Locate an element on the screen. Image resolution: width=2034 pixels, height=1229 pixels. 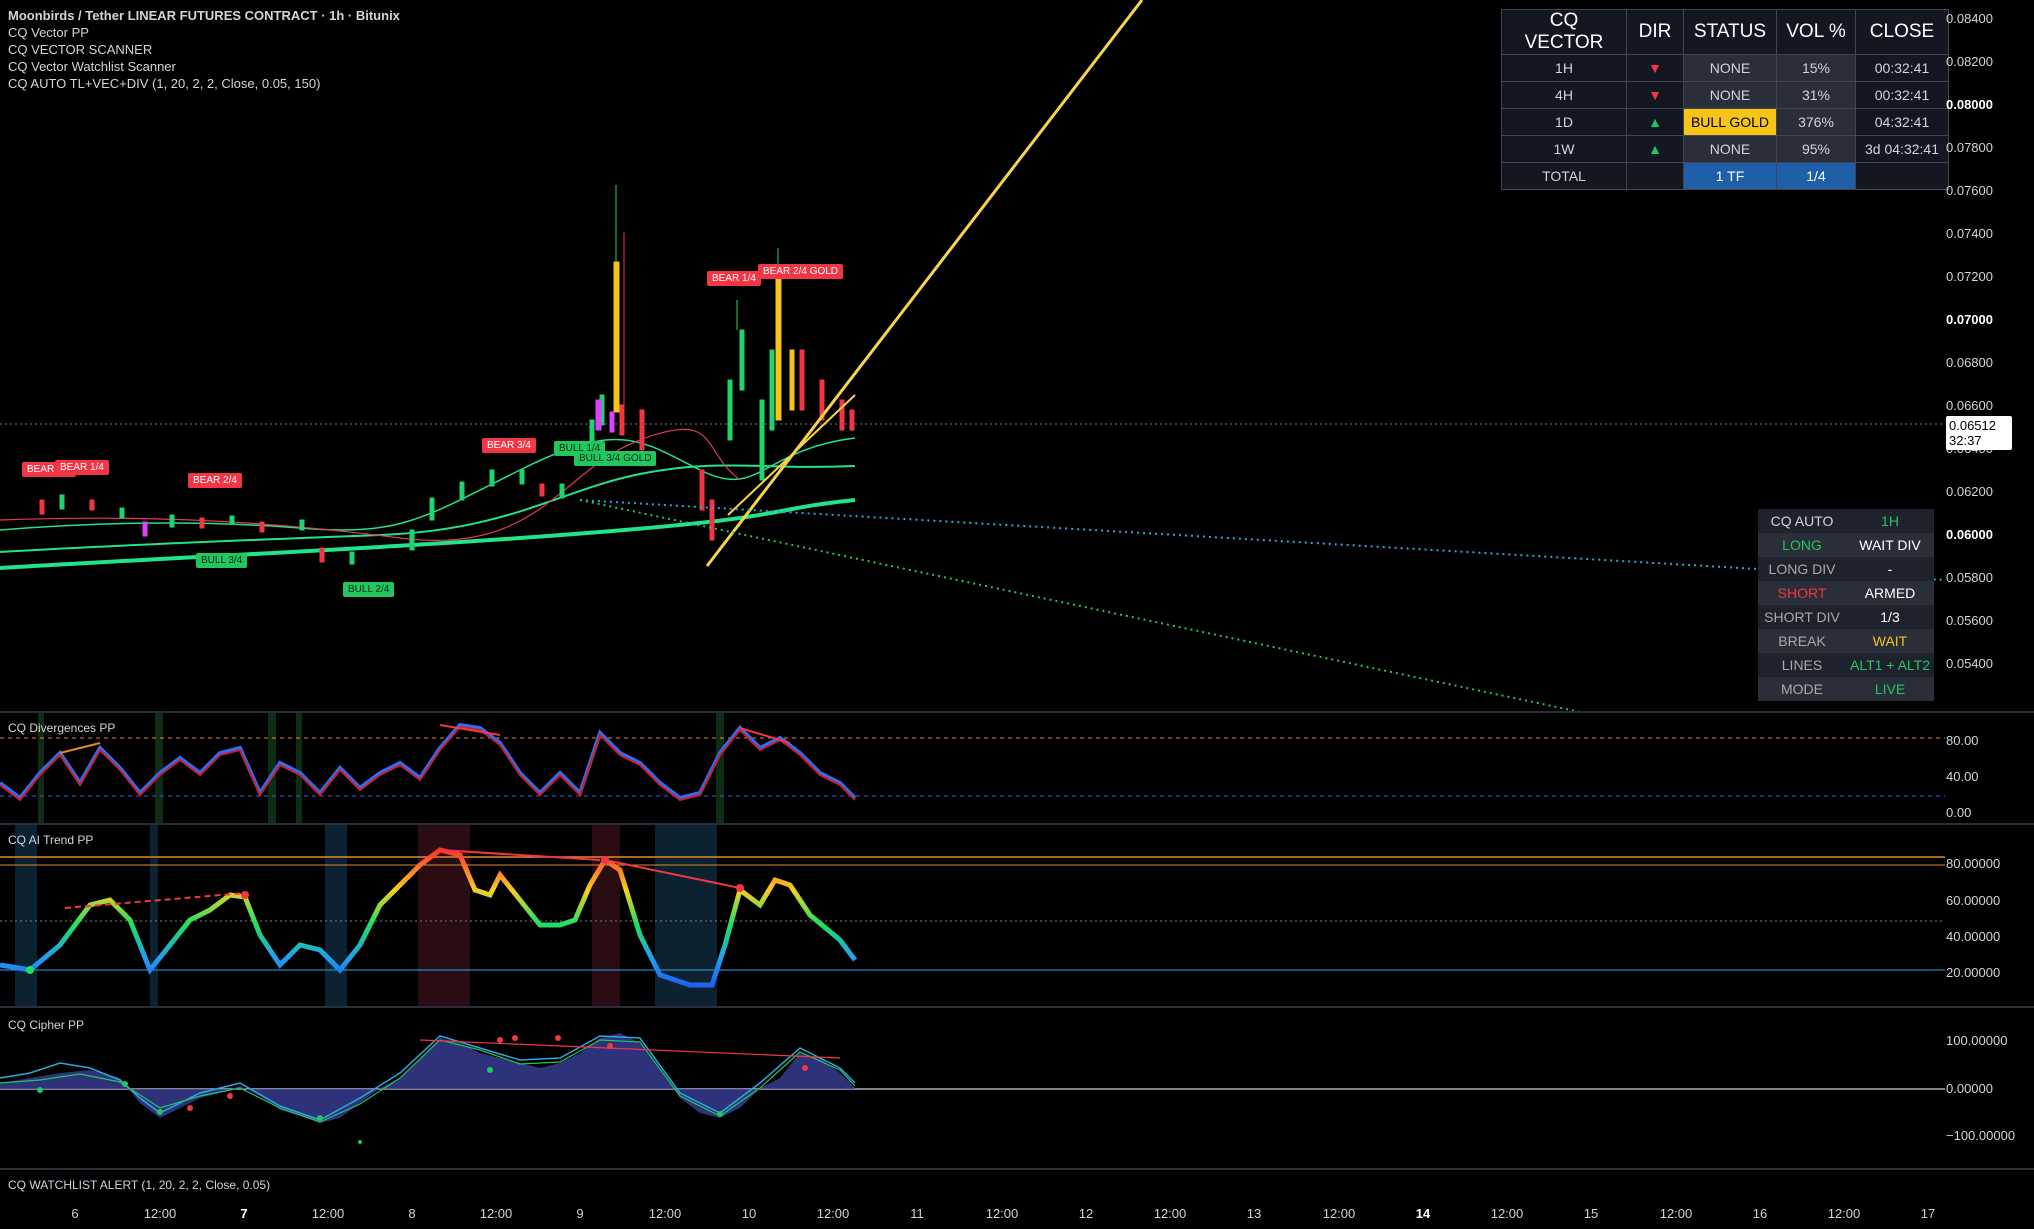
pane-title: CQ Divergences PP is located at coordinates (61, 728).